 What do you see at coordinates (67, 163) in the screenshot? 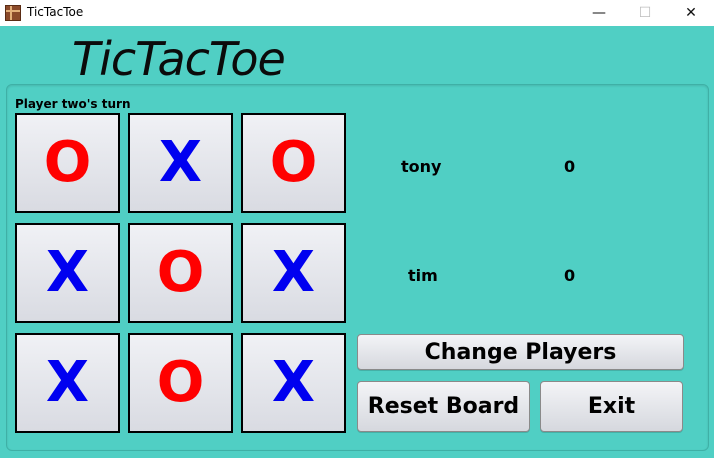
I see `board-cell-1: O` at bounding box center [67, 163].